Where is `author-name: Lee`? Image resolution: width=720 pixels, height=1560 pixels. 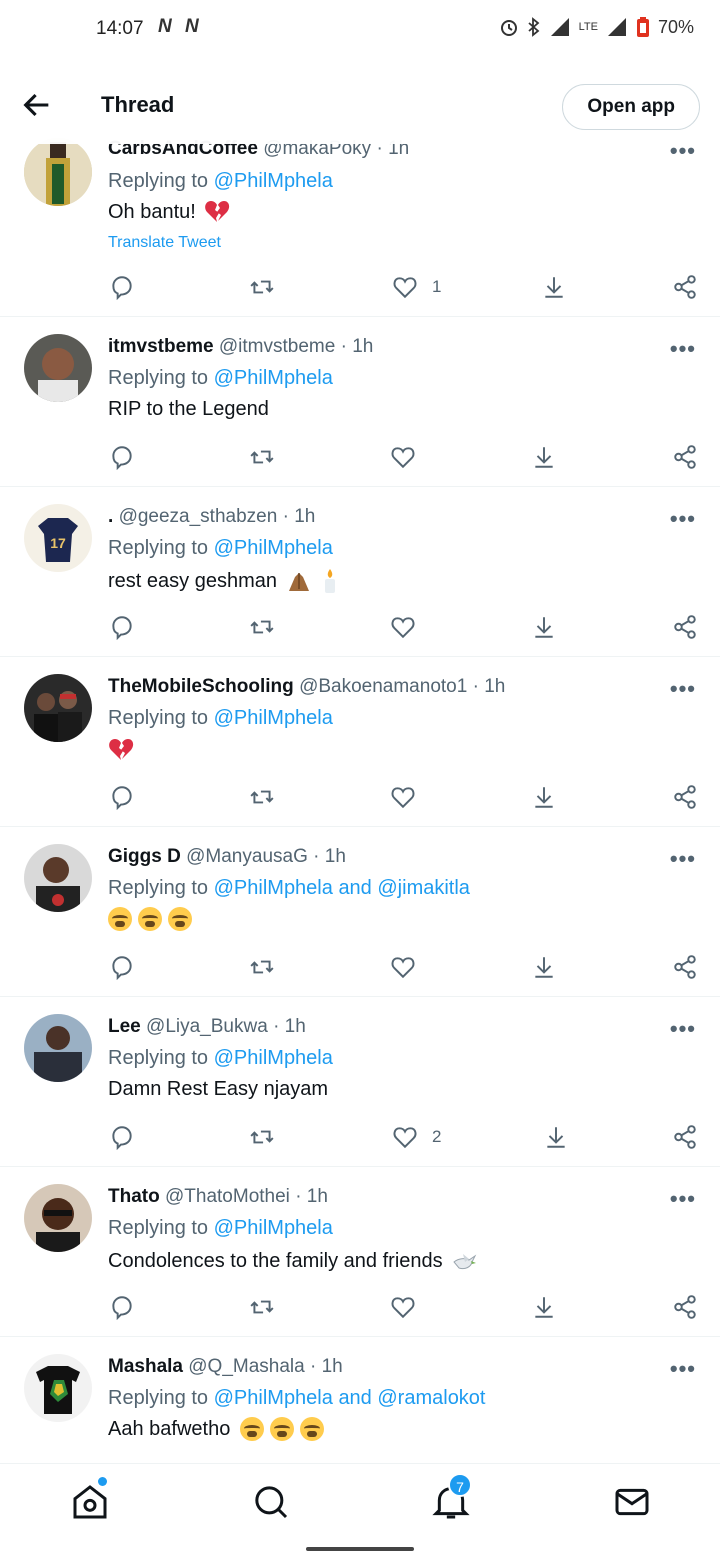 author-name: Lee is located at coordinates (124, 1026).